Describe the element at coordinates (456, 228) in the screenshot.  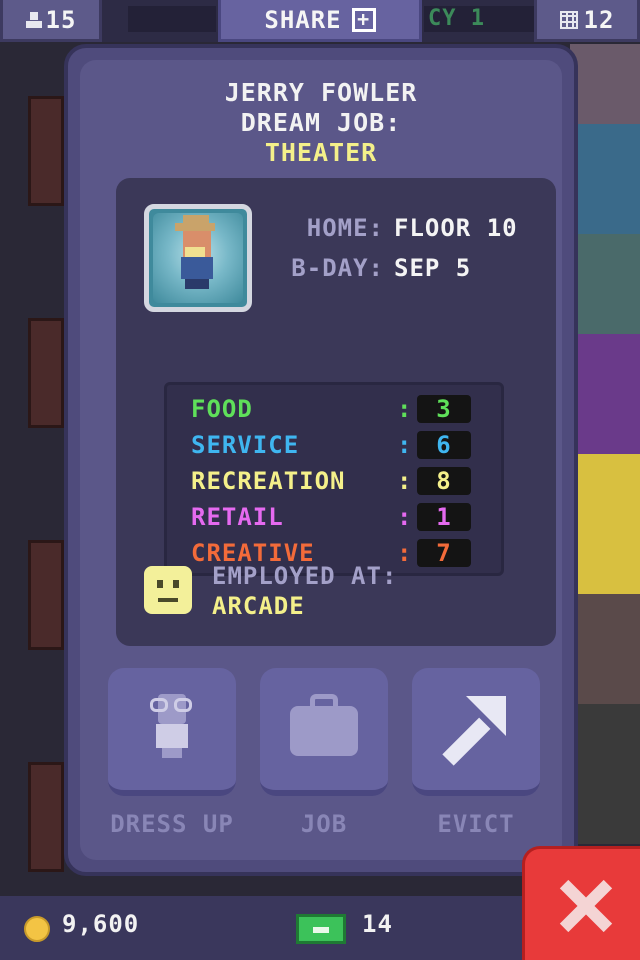
I see `home-value: FLOOR 10` at that location.